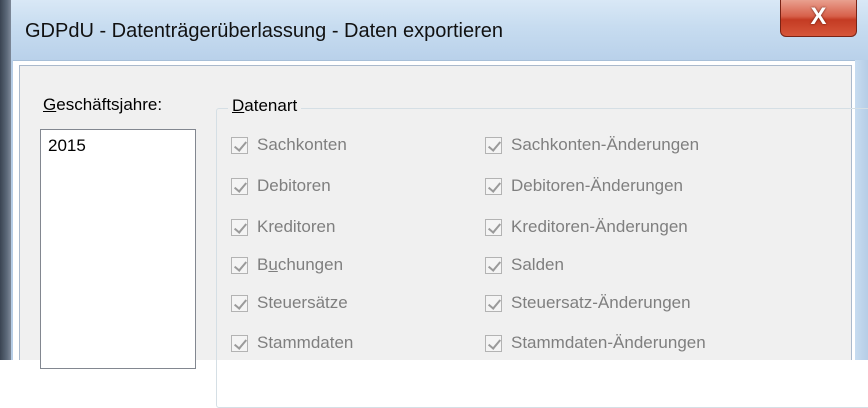  I want to click on checkbox-label: Debitoren, so click(294, 185).